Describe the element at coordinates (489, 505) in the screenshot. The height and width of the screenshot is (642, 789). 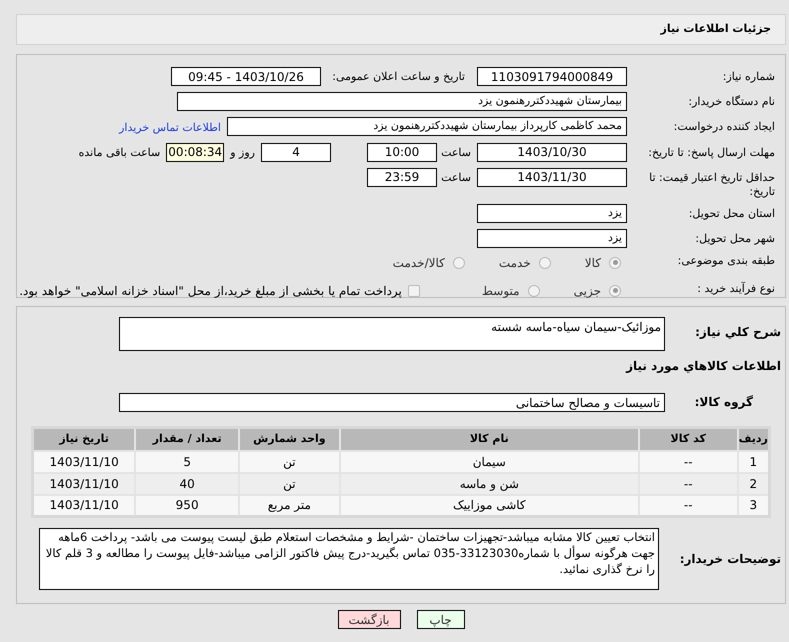
I see `table-cell: کاشی موزاییک` at that location.